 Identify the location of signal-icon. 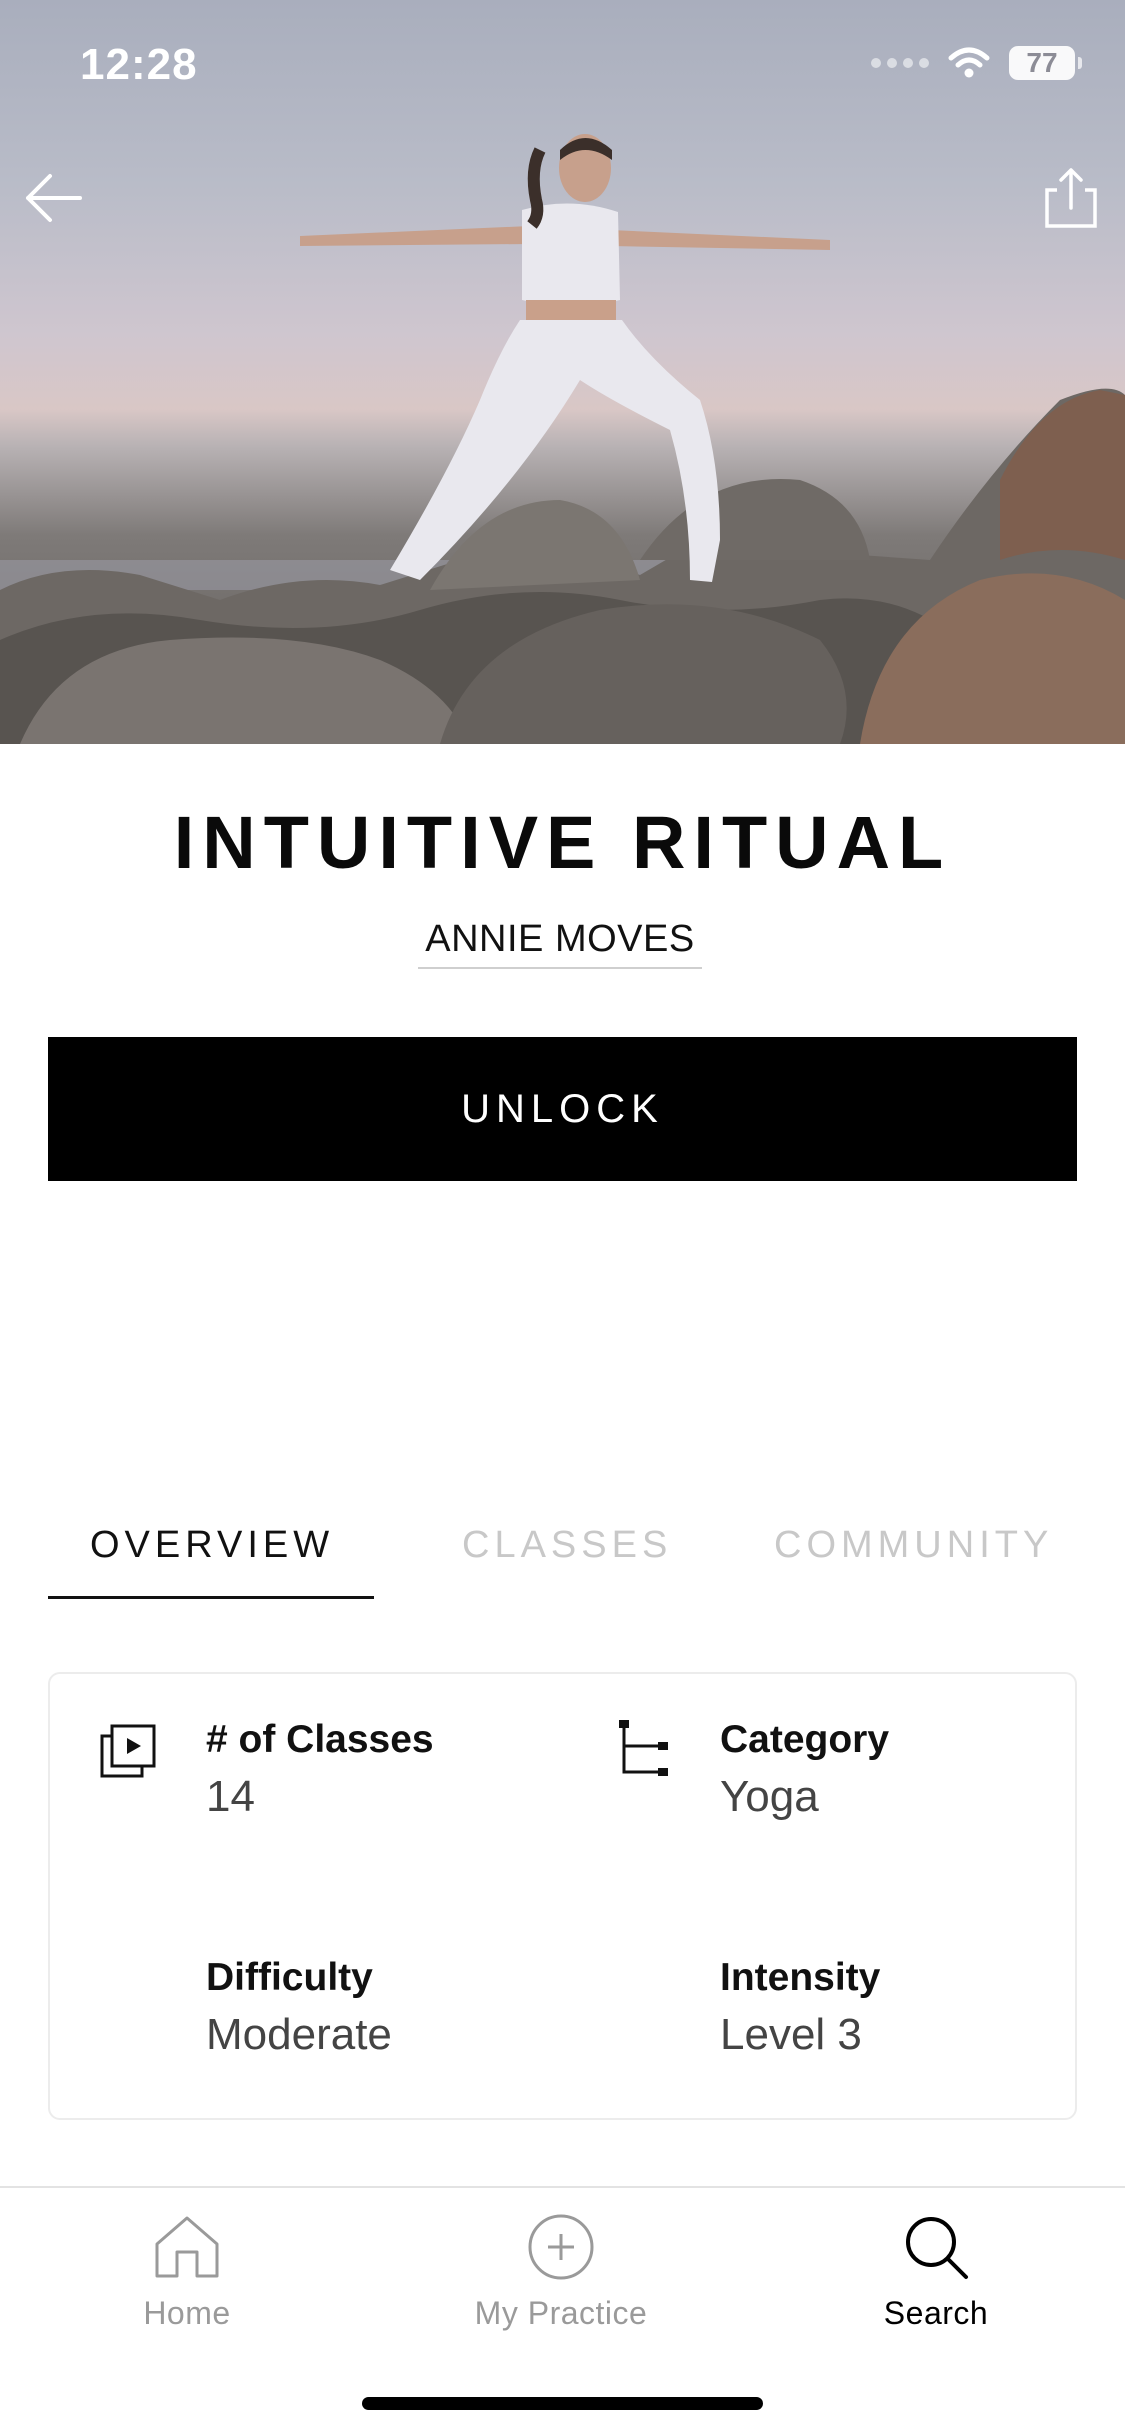
(900, 63).